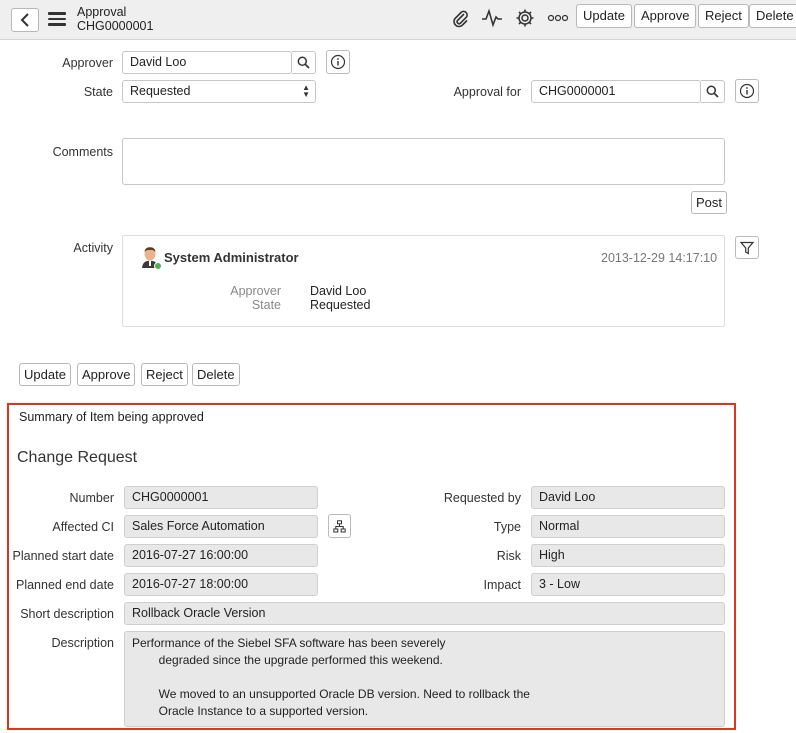 This screenshot has height=733, width=796. Describe the element at coordinates (659, 258) in the screenshot. I see `activity-timestamp: 2013-12-29 14:17:10` at that location.